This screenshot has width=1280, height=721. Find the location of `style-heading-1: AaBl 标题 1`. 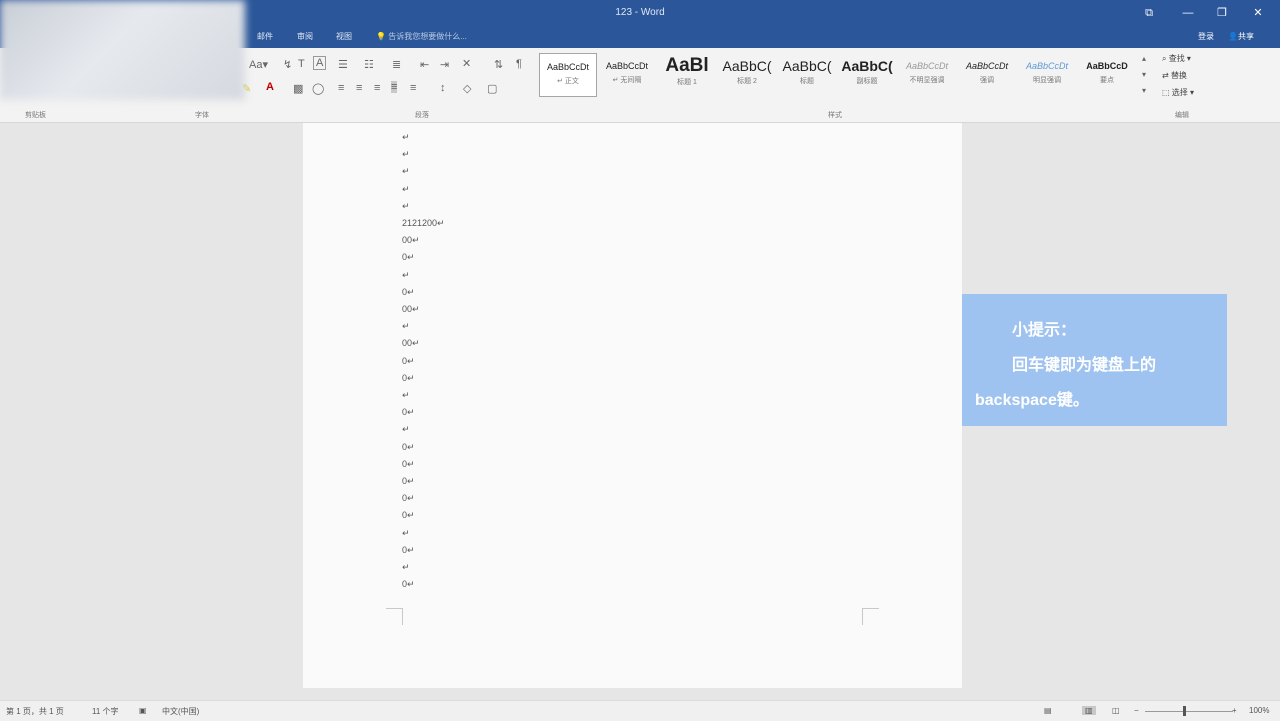

style-heading-1: AaBl 标题 1 is located at coordinates (687, 75).